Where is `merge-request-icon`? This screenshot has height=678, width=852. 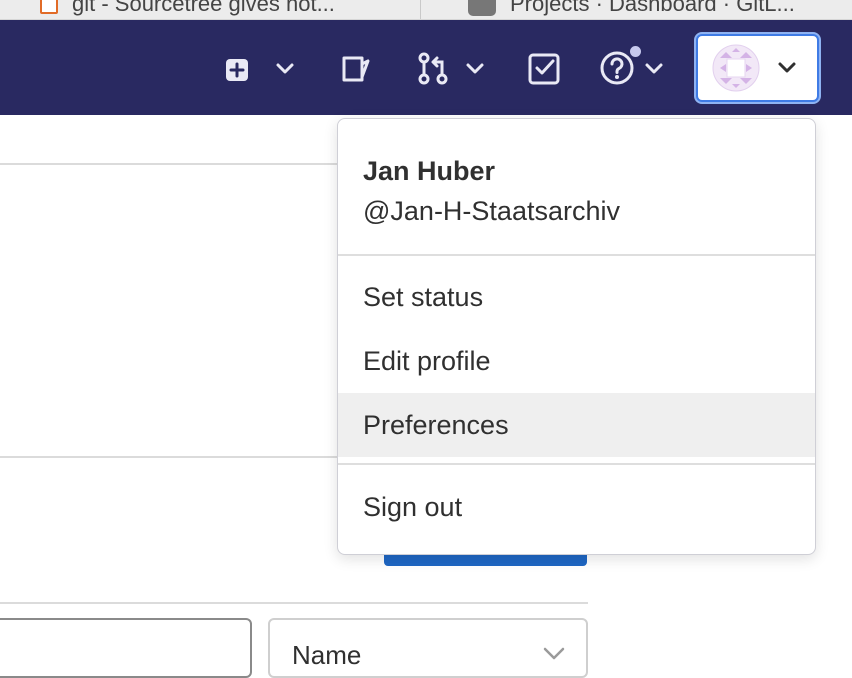 merge-request-icon is located at coordinates (433, 68).